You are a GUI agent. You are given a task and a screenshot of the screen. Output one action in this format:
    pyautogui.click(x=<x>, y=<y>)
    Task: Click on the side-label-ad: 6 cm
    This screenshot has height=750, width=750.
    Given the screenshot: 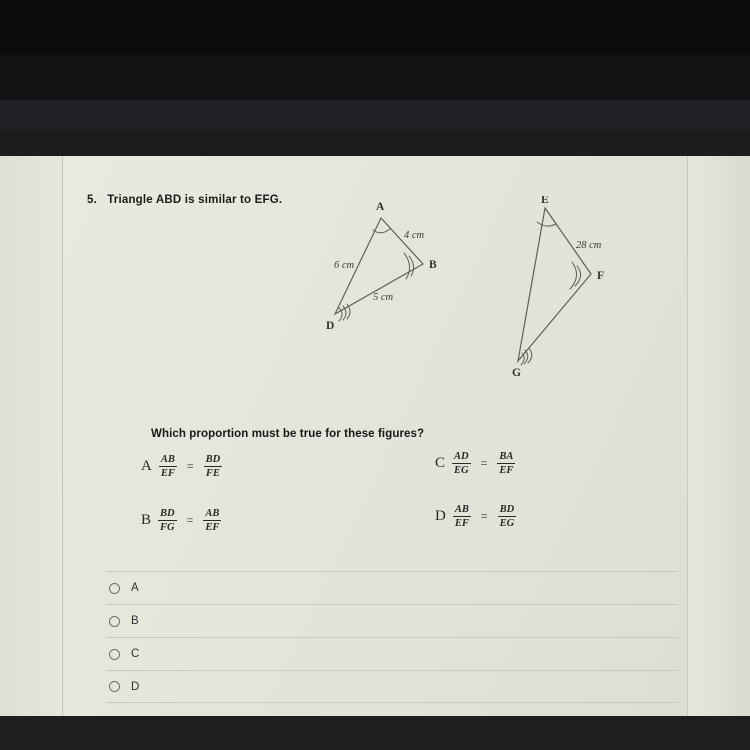 What is the action you would take?
    pyautogui.click(x=344, y=265)
    